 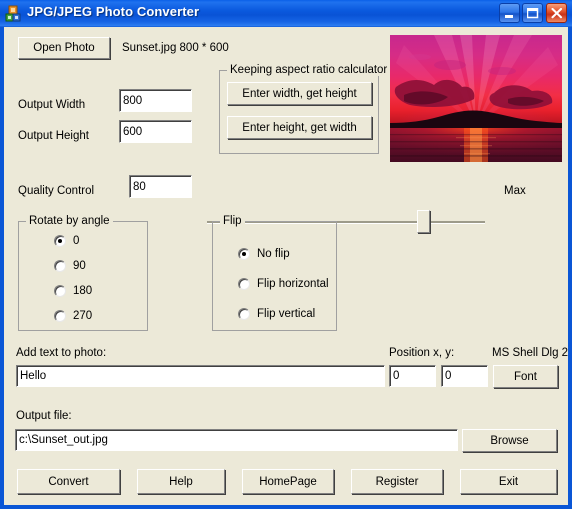 I want to click on flip-option-none-label: No flip, so click(x=273, y=254).